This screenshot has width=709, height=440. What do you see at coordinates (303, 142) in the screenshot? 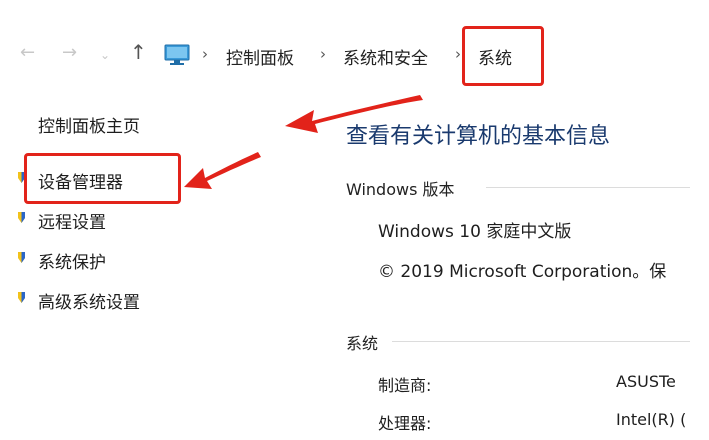
I see `annotation-arrows` at bounding box center [303, 142].